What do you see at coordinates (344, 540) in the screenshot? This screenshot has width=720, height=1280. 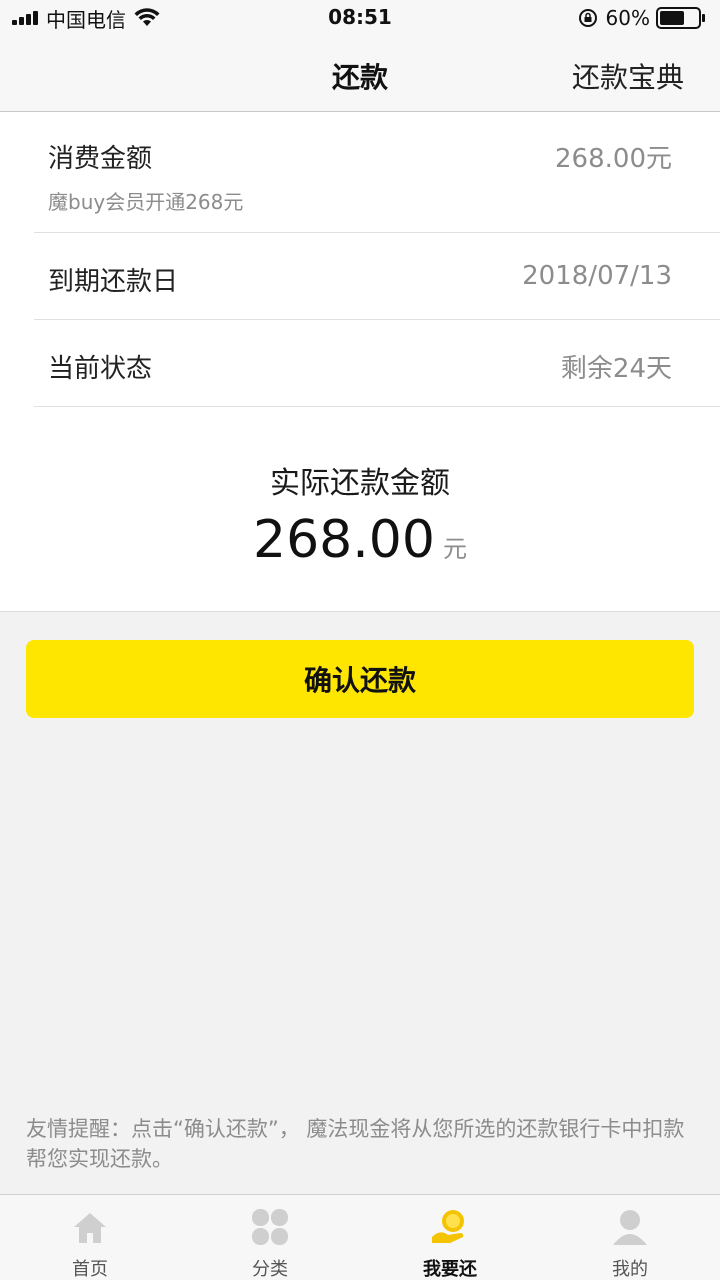 I see `actual-amount-value: 268.00` at bounding box center [344, 540].